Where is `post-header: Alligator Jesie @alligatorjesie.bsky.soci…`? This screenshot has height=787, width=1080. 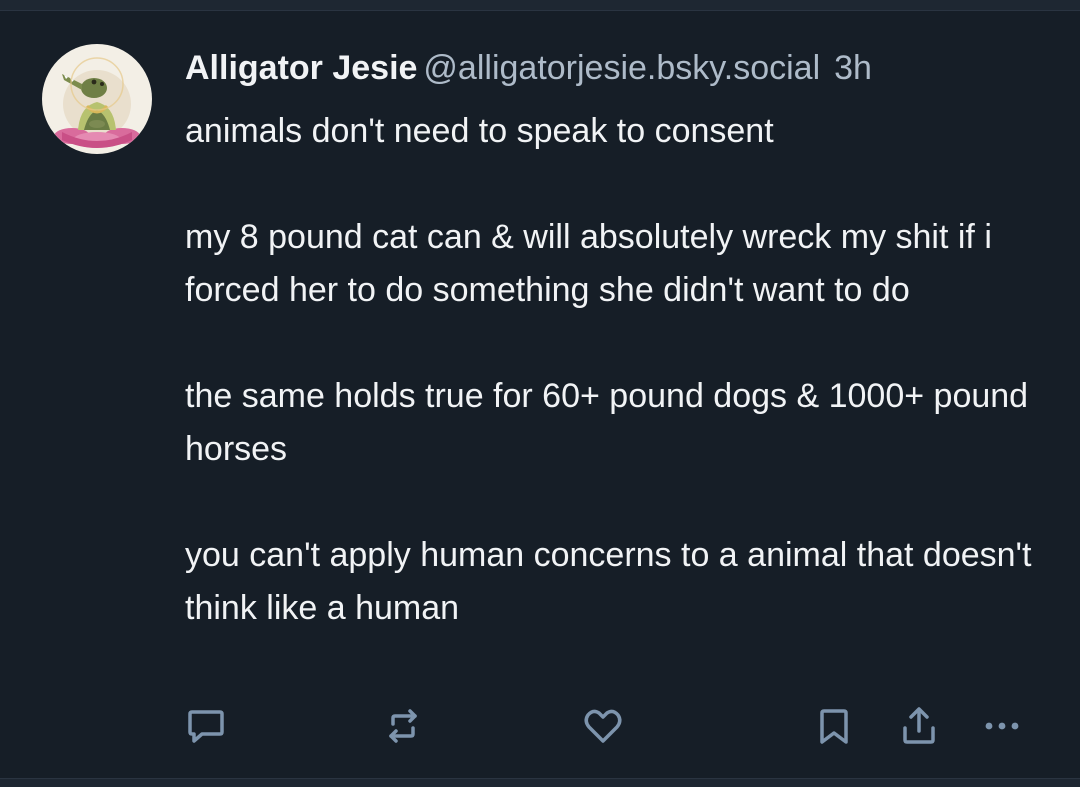 post-header: Alligator Jesie @alligatorjesie.bsky.soci… is located at coordinates (528, 68).